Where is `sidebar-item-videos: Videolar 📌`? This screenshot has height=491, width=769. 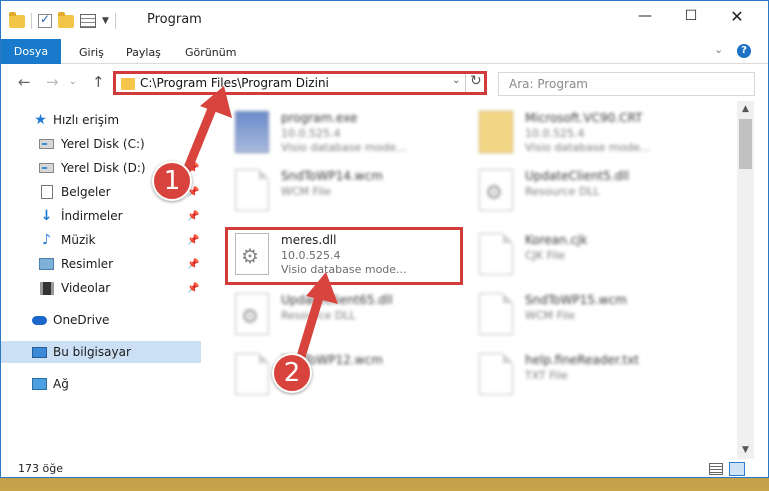 sidebar-item-videos: Videolar 📌 is located at coordinates (101, 288).